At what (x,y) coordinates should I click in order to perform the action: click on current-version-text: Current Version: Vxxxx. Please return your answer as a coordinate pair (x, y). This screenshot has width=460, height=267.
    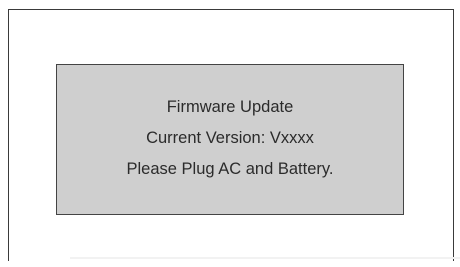
    Looking at the image, I should click on (230, 138).